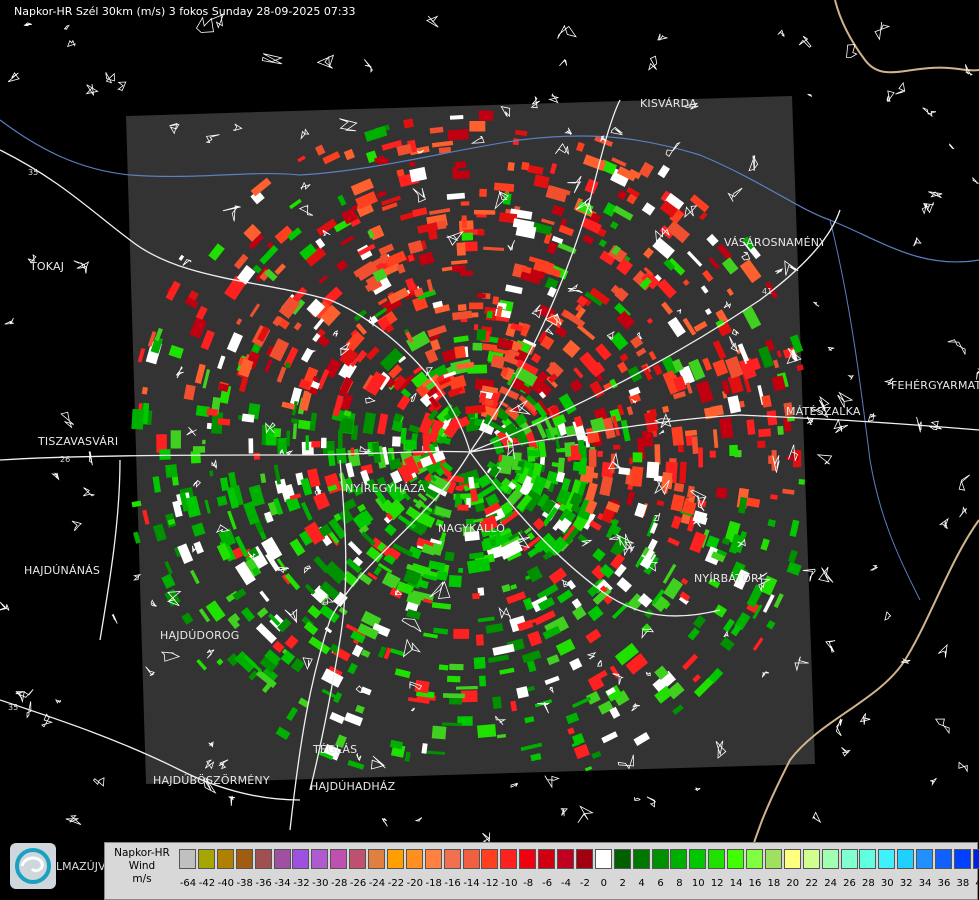 This screenshot has width=979, height=900. I want to click on city-label: TISZAVASVÁRI, so click(78, 441).